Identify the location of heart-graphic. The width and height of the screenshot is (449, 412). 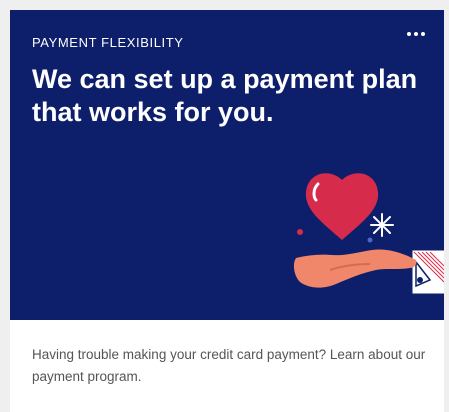
(342, 206).